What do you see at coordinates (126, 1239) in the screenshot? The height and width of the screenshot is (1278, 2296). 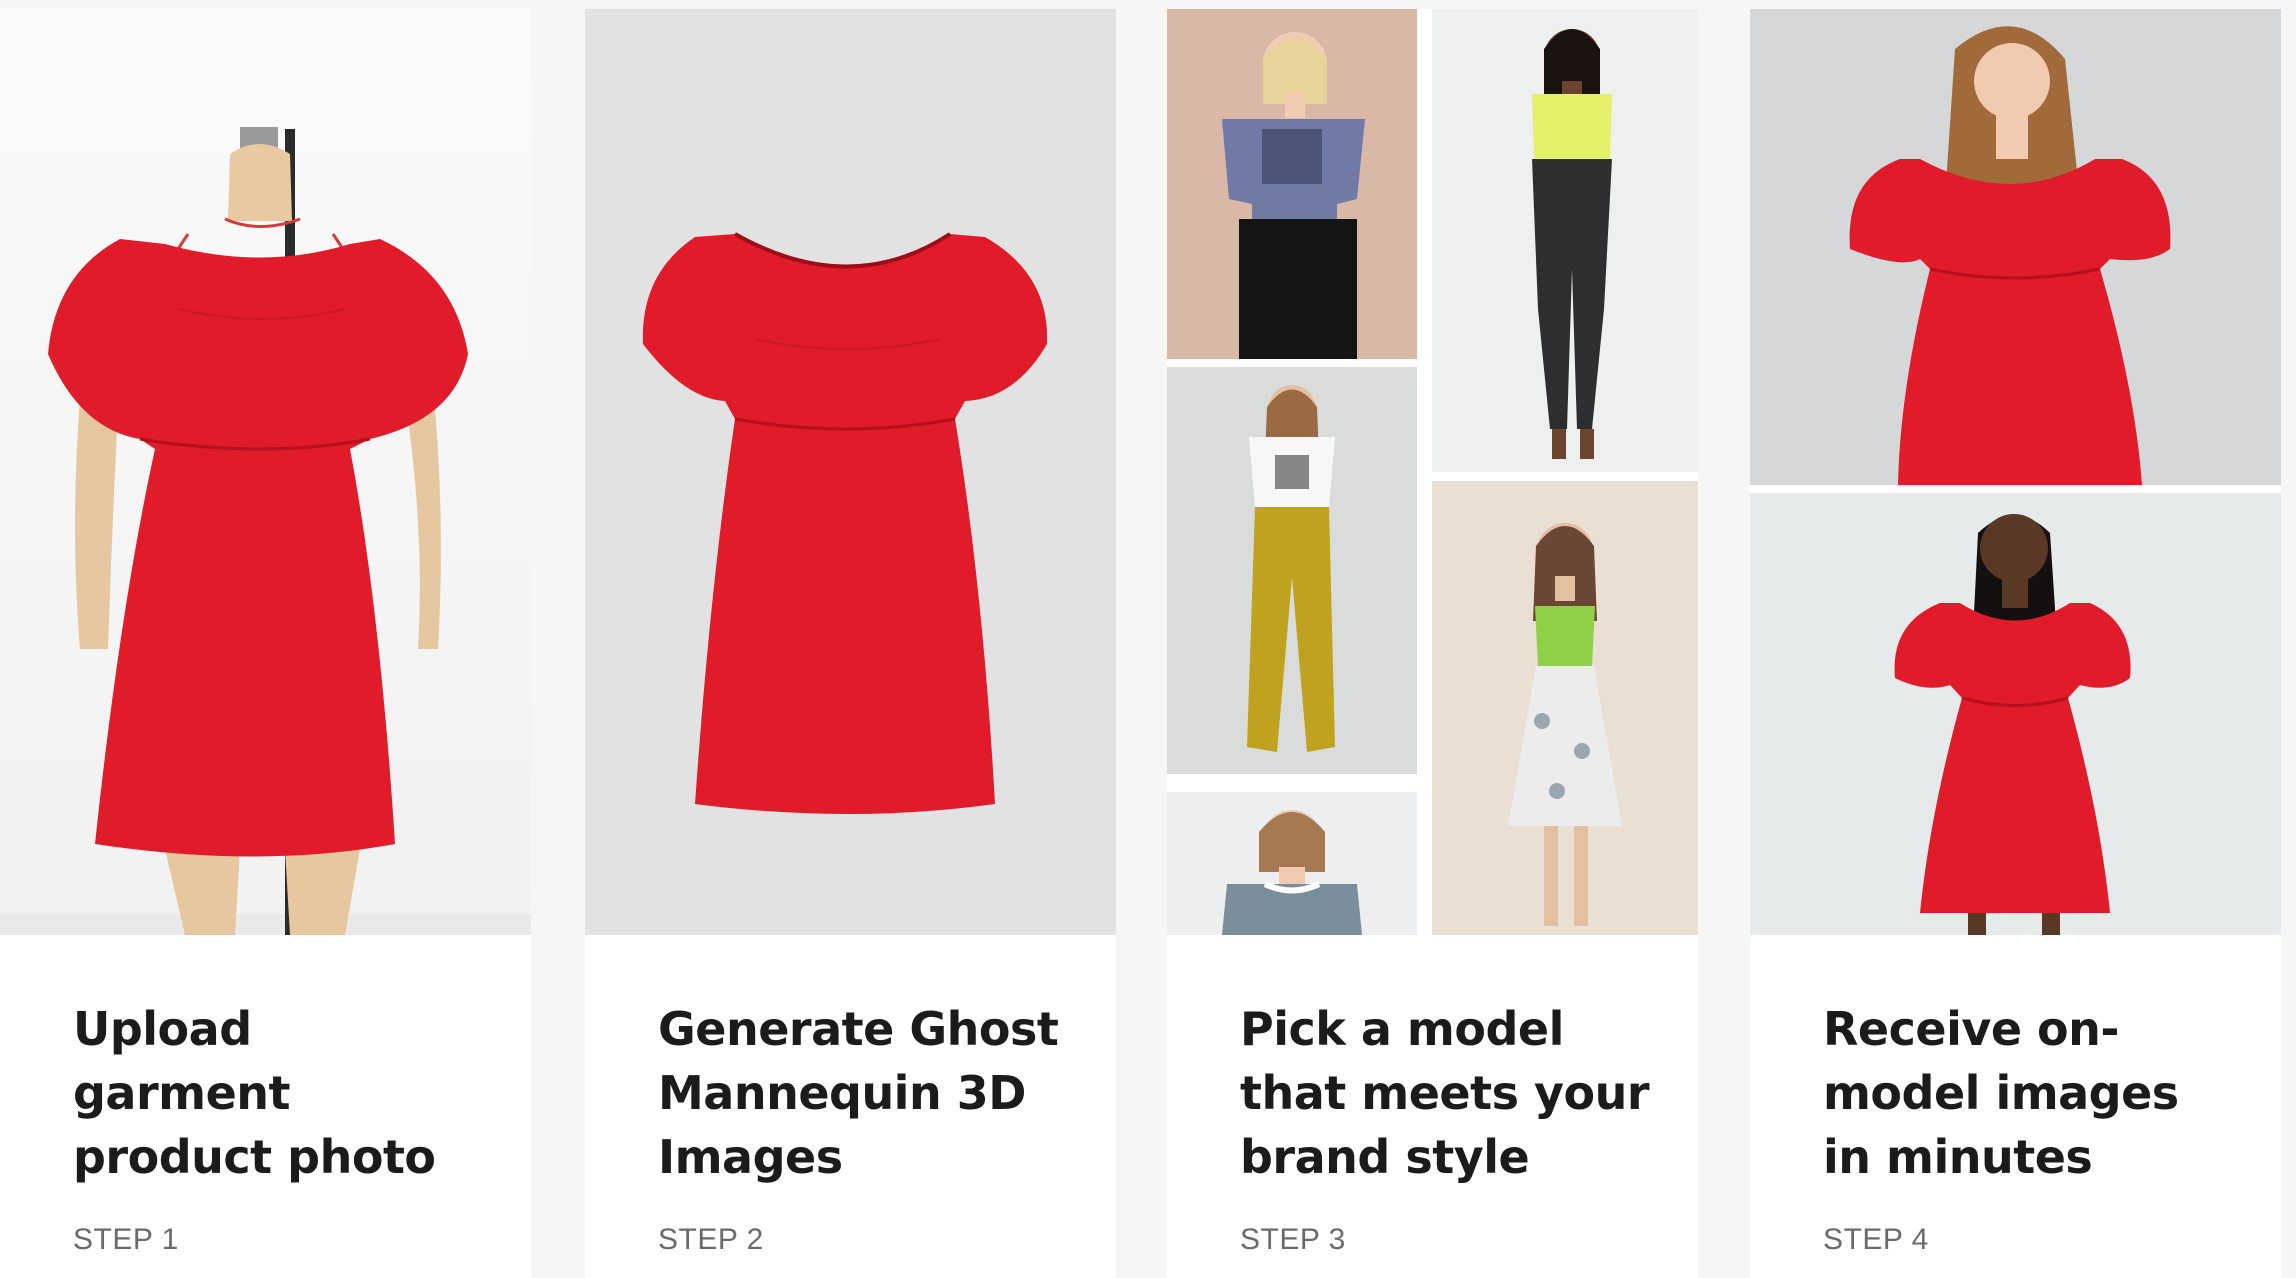 I see `step-1-label: STEP 1` at bounding box center [126, 1239].